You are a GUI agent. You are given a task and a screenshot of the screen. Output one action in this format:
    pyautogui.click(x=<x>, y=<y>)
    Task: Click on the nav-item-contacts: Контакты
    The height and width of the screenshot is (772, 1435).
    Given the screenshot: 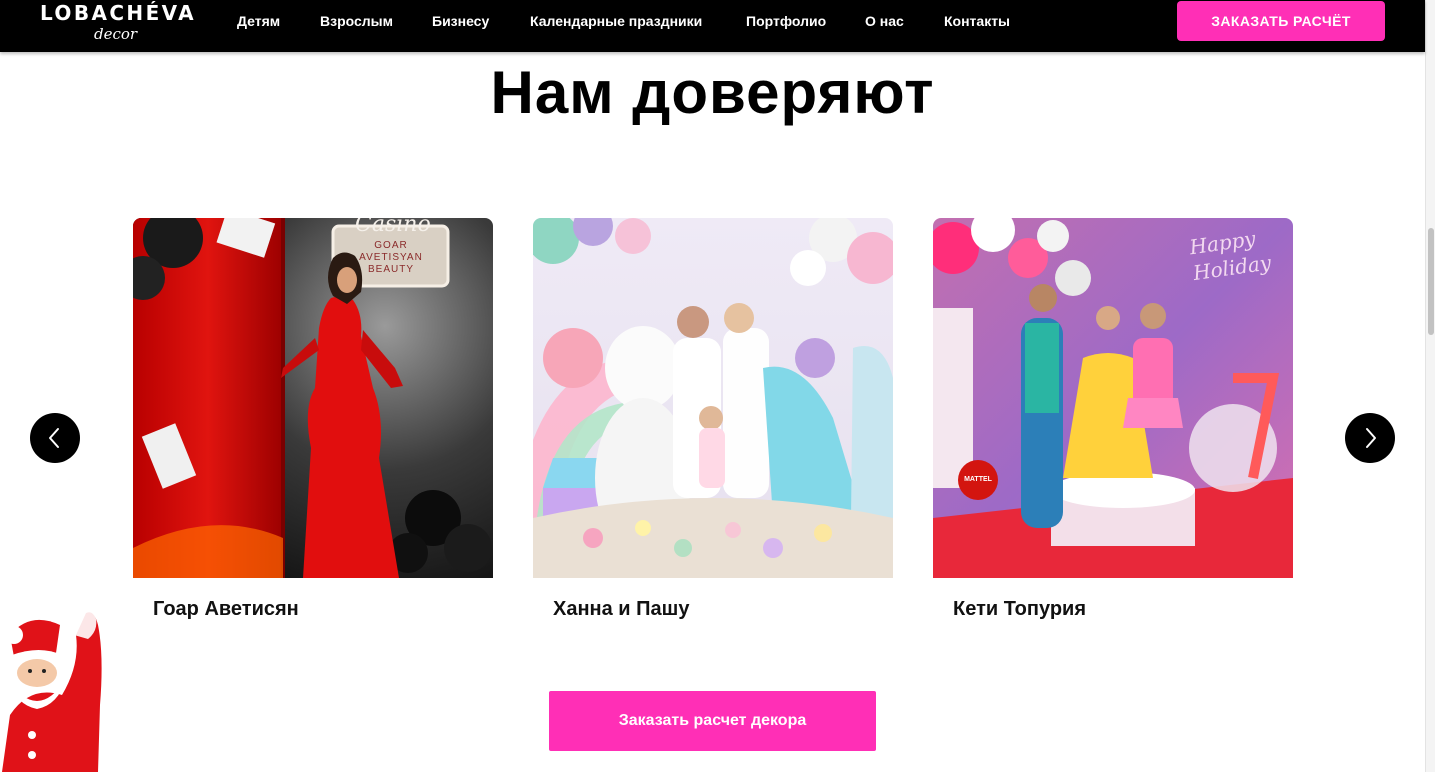 What is the action you would take?
    pyautogui.click(x=977, y=21)
    